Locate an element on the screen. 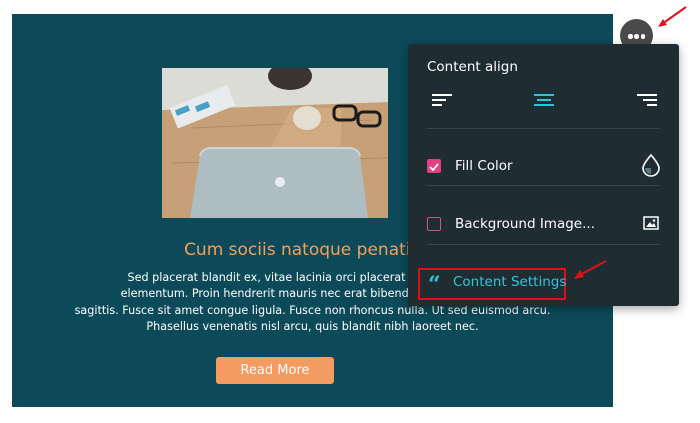 This screenshot has width=700, height=423. panel-title: Content align is located at coordinates (472, 67).